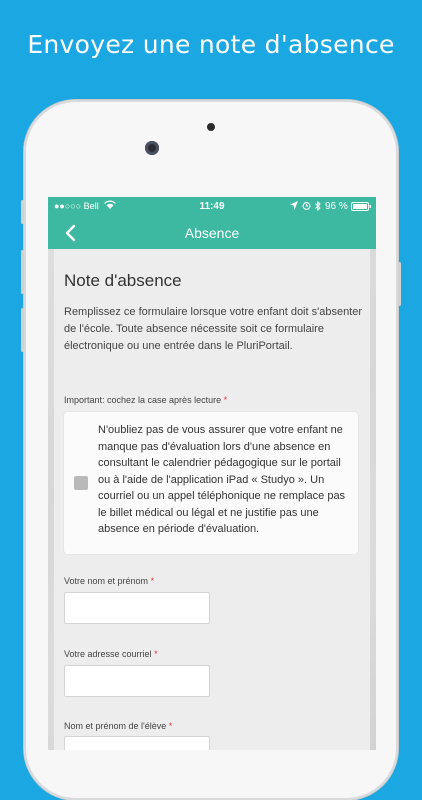  Describe the element at coordinates (22, 212) in the screenshot. I see `side-button-top` at that location.